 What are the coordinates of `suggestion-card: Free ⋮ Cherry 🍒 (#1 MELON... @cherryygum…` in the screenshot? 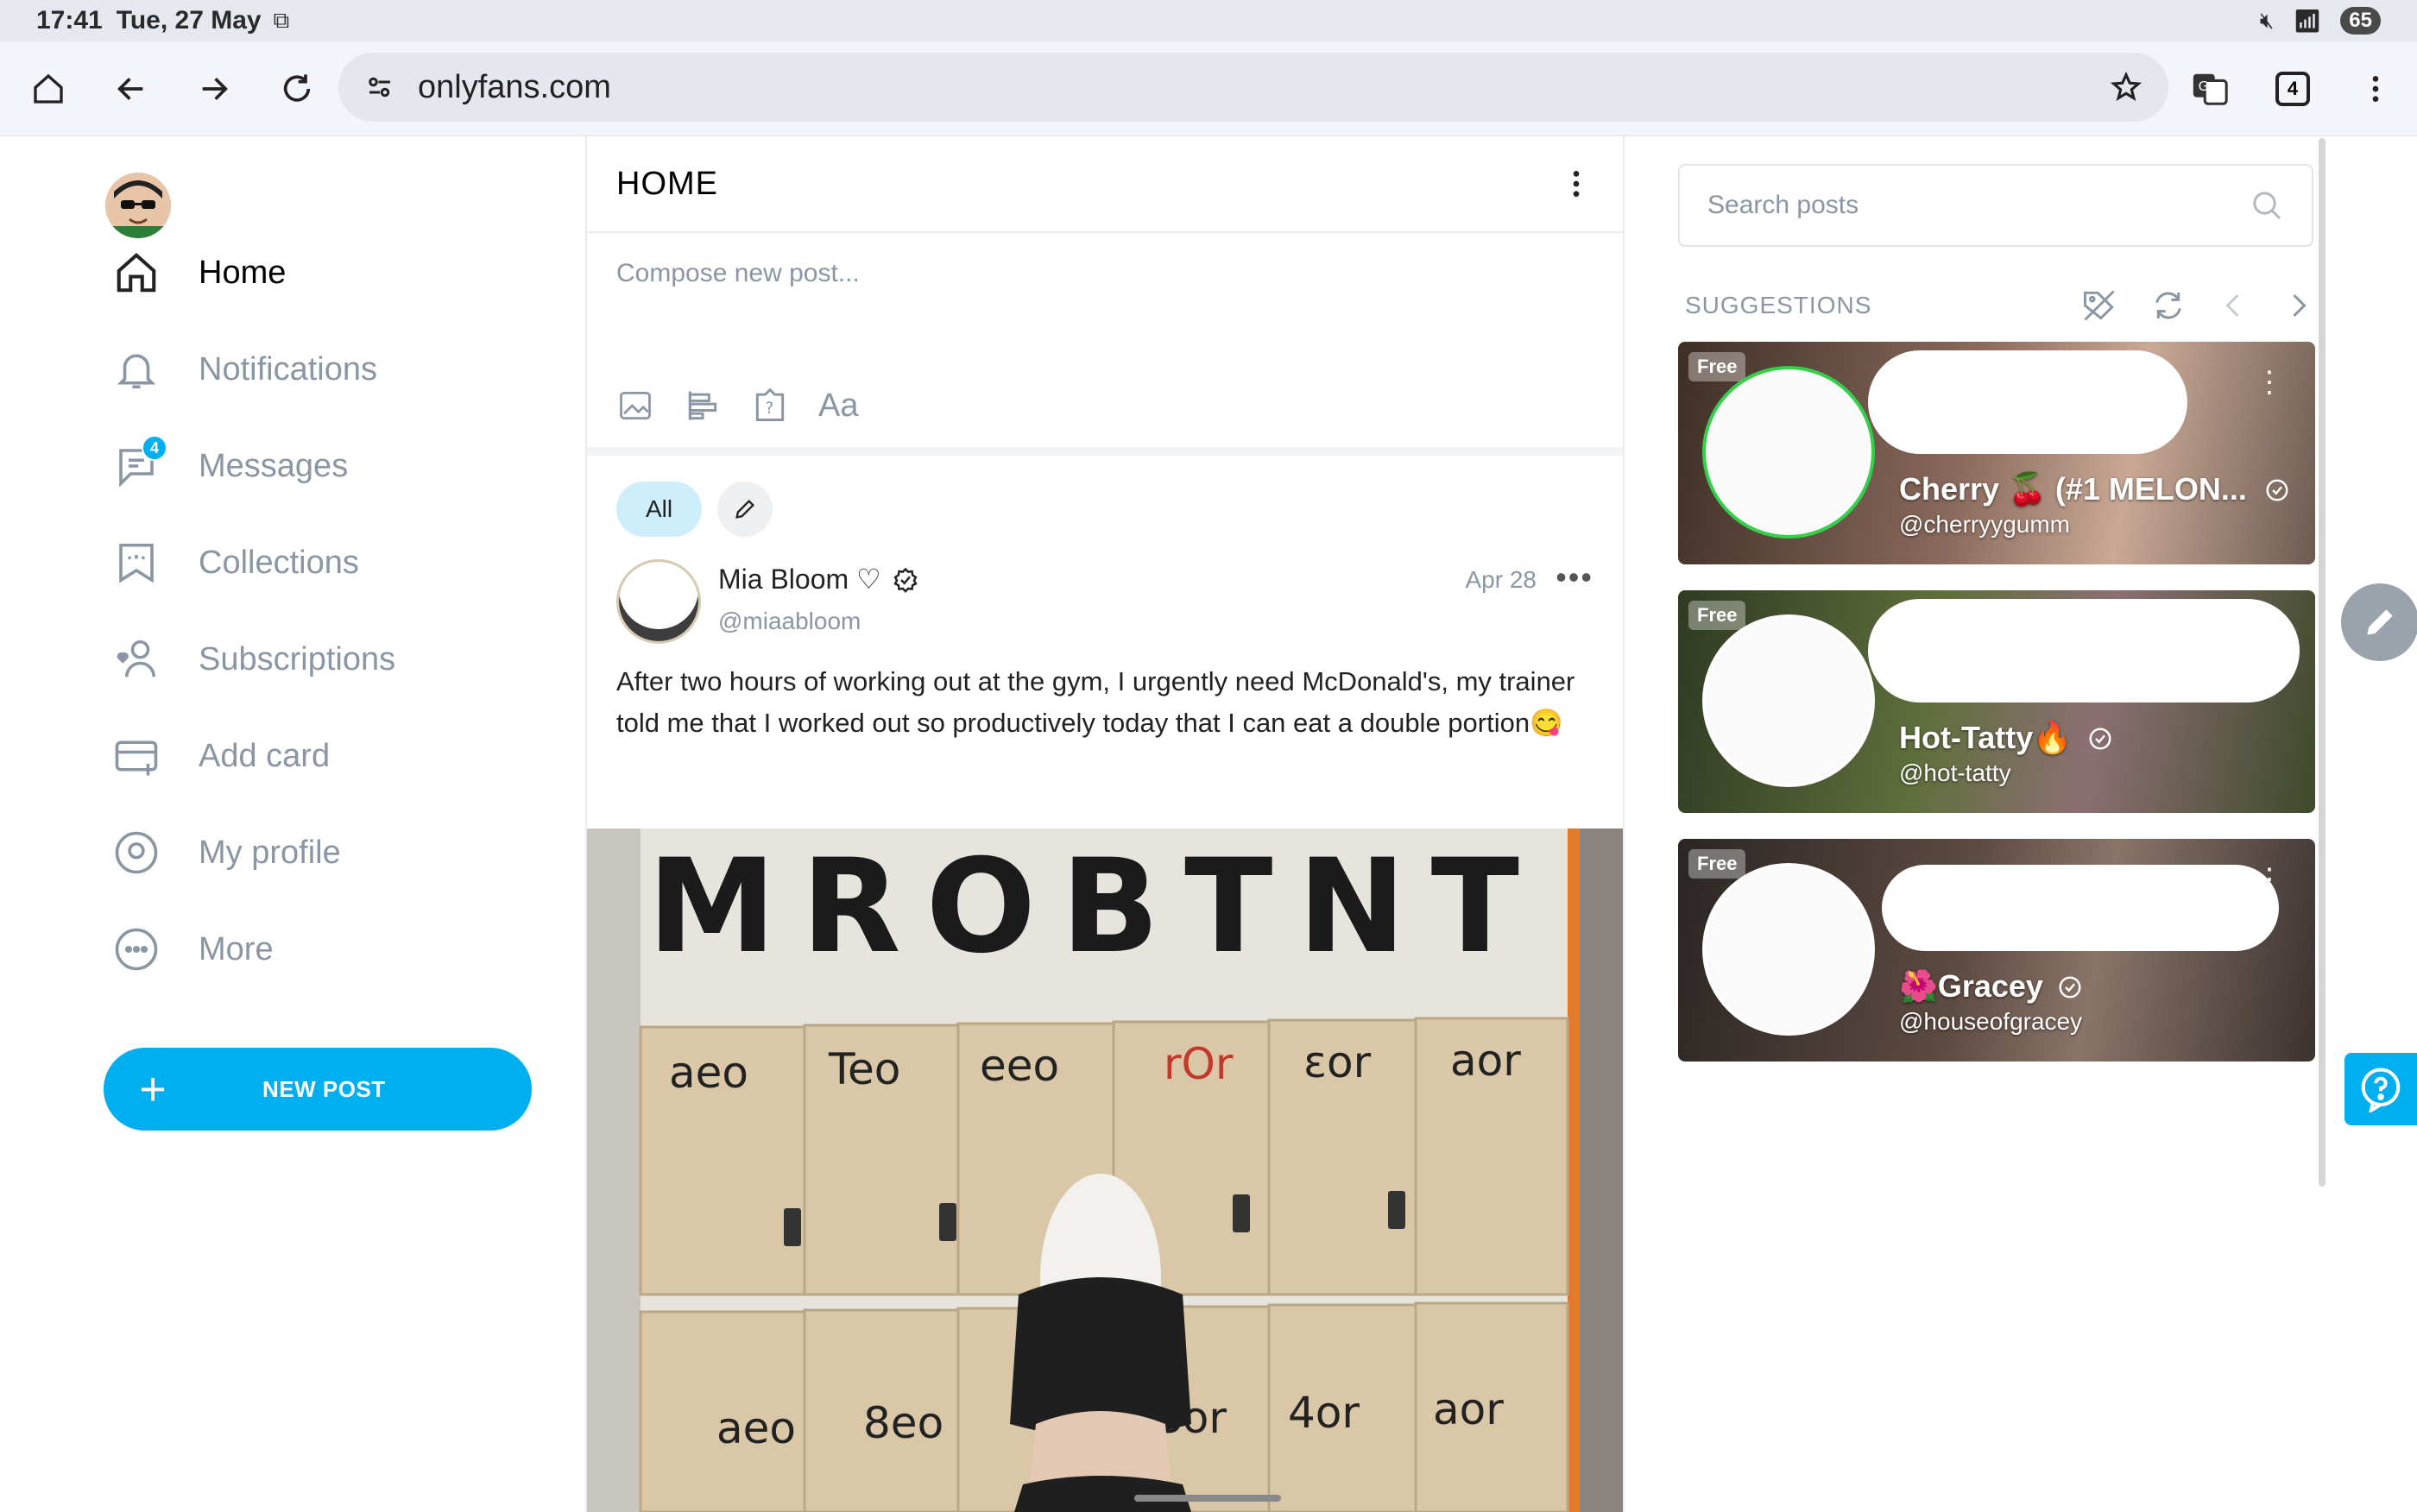 It's located at (1996, 453).